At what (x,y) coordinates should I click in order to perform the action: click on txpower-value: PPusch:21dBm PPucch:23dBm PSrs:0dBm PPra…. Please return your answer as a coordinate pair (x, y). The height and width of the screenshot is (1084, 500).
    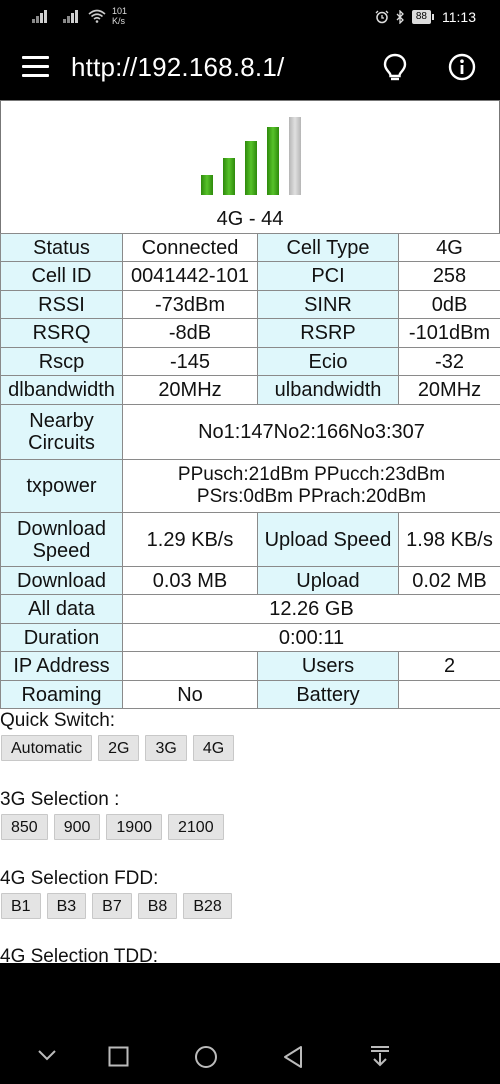
    Looking at the image, I should click on (311, 486).